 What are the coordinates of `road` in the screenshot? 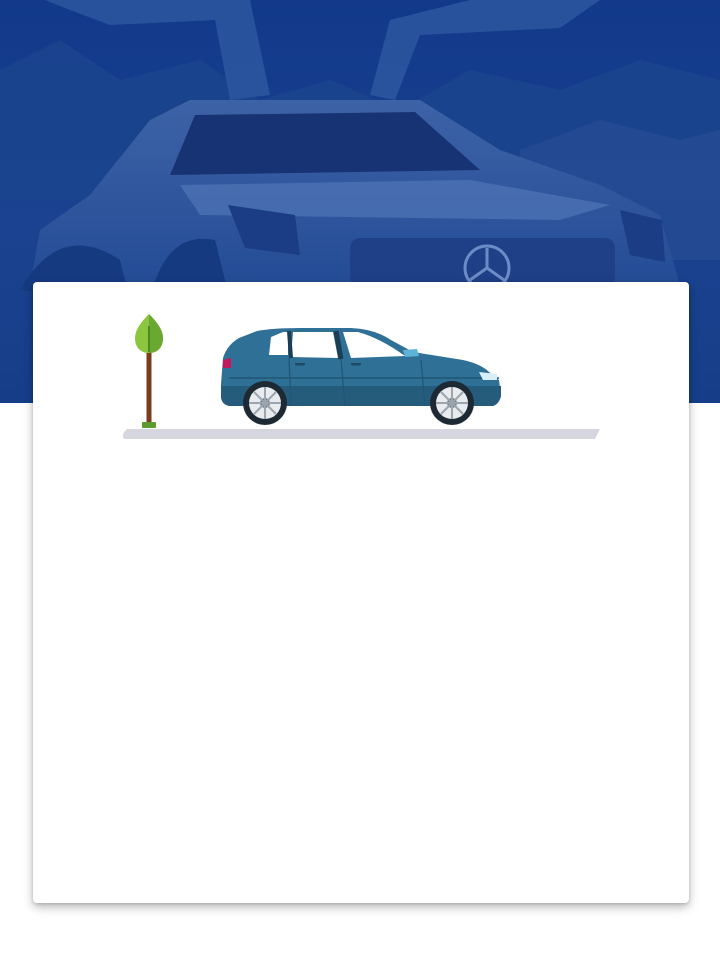 It's located at (361, 434).